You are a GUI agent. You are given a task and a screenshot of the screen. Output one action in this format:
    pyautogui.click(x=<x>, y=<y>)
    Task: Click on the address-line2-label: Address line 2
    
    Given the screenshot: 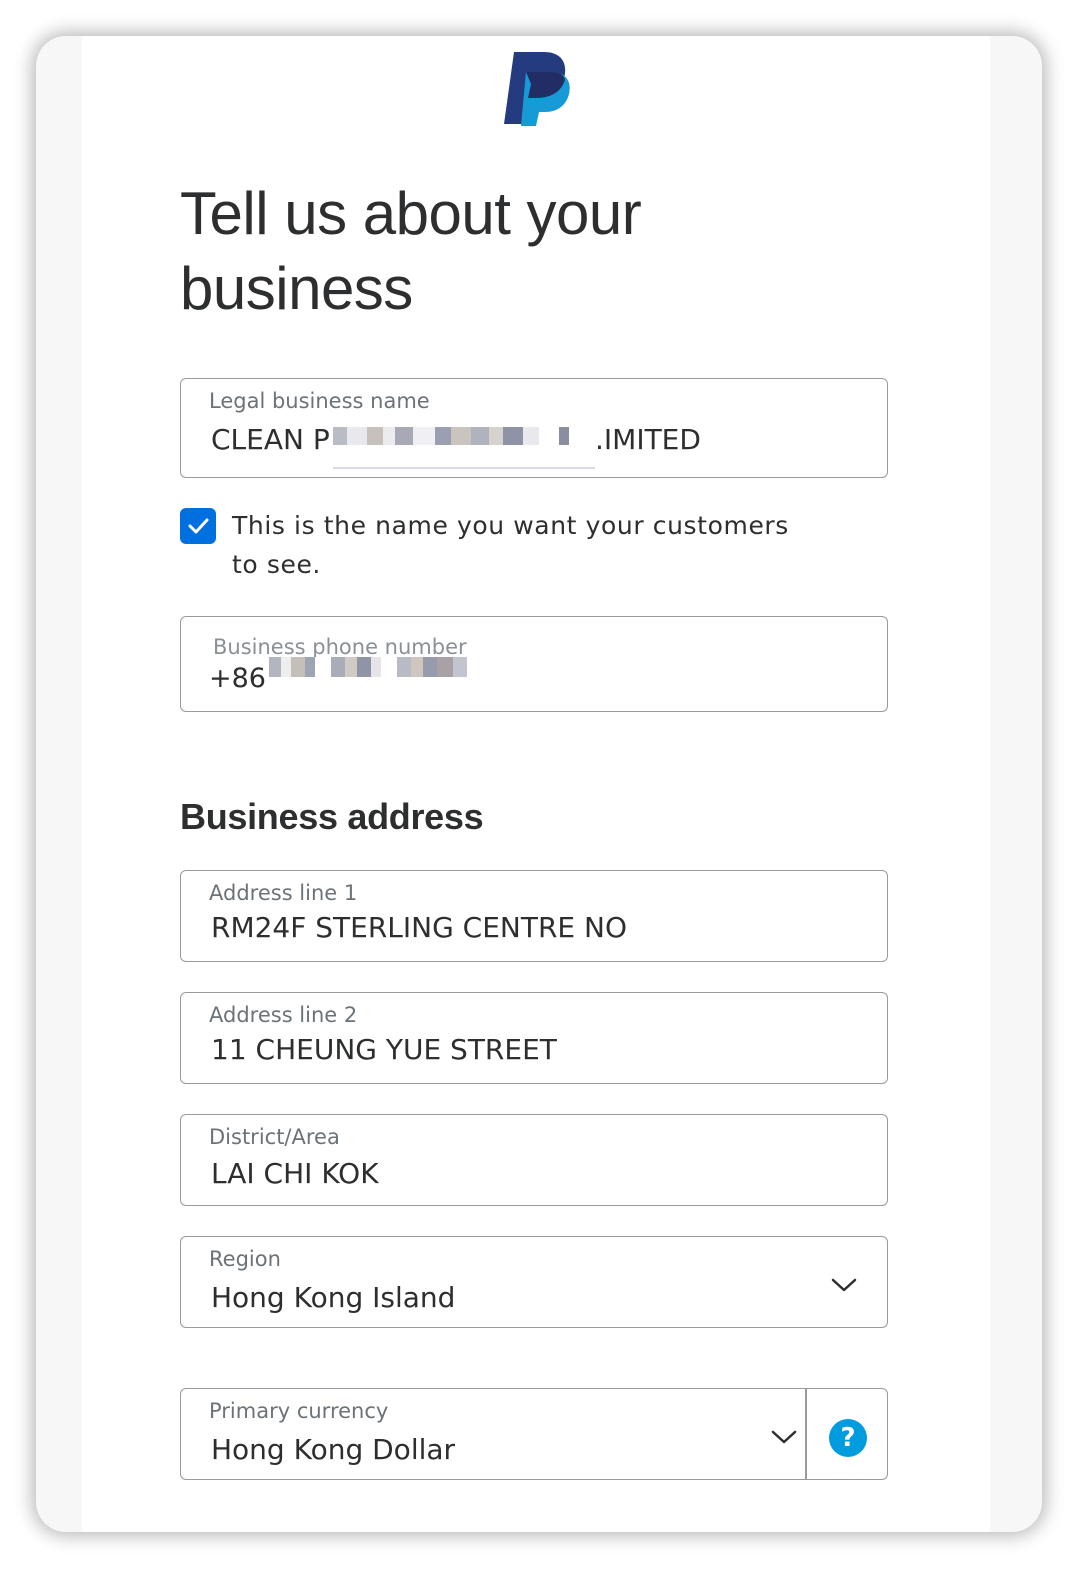 What is the action you would take?
    pyautogui.click(x=283, y=1015)
    